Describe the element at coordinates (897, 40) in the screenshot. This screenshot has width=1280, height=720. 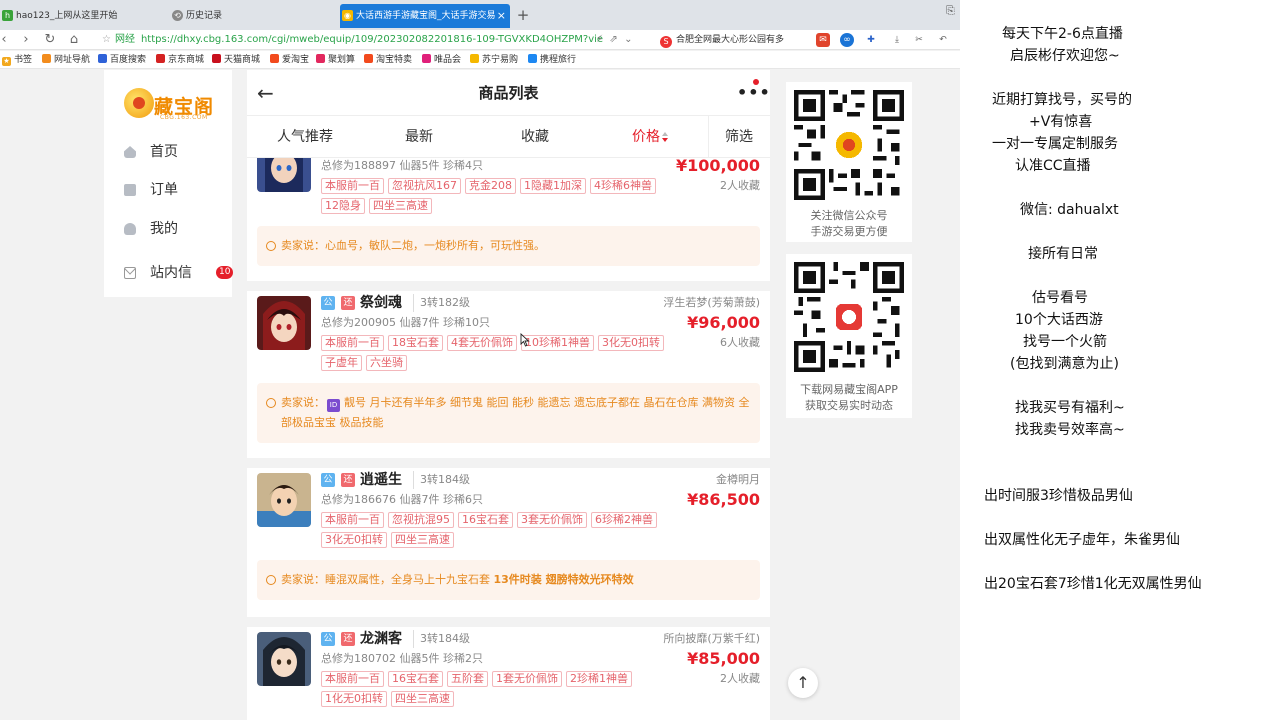
I see `download-icon: ⤓` at that location.